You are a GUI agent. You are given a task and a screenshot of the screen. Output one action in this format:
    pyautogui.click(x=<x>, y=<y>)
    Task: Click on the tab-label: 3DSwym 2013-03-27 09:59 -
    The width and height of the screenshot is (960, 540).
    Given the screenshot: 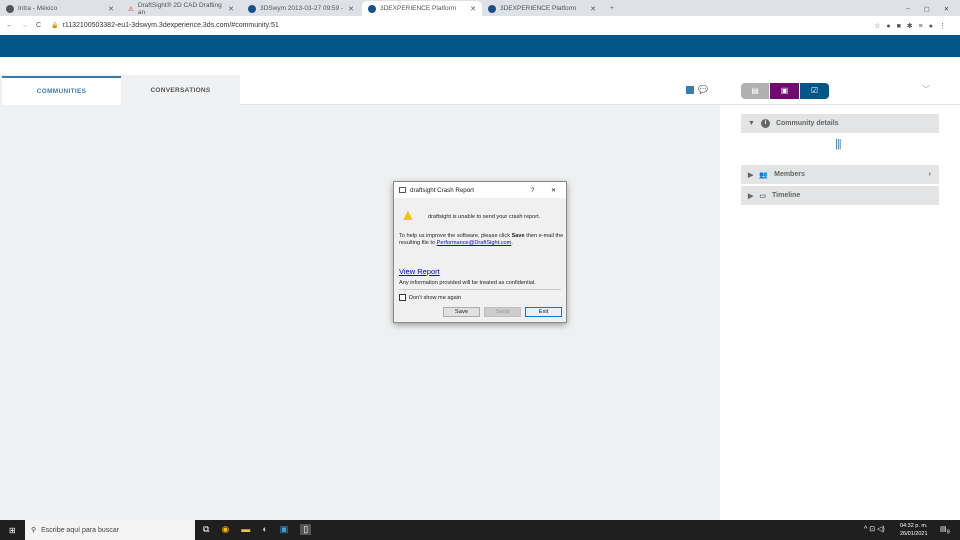 What is the action you would take?
    pyautogui.click(x=302, y=8)
    